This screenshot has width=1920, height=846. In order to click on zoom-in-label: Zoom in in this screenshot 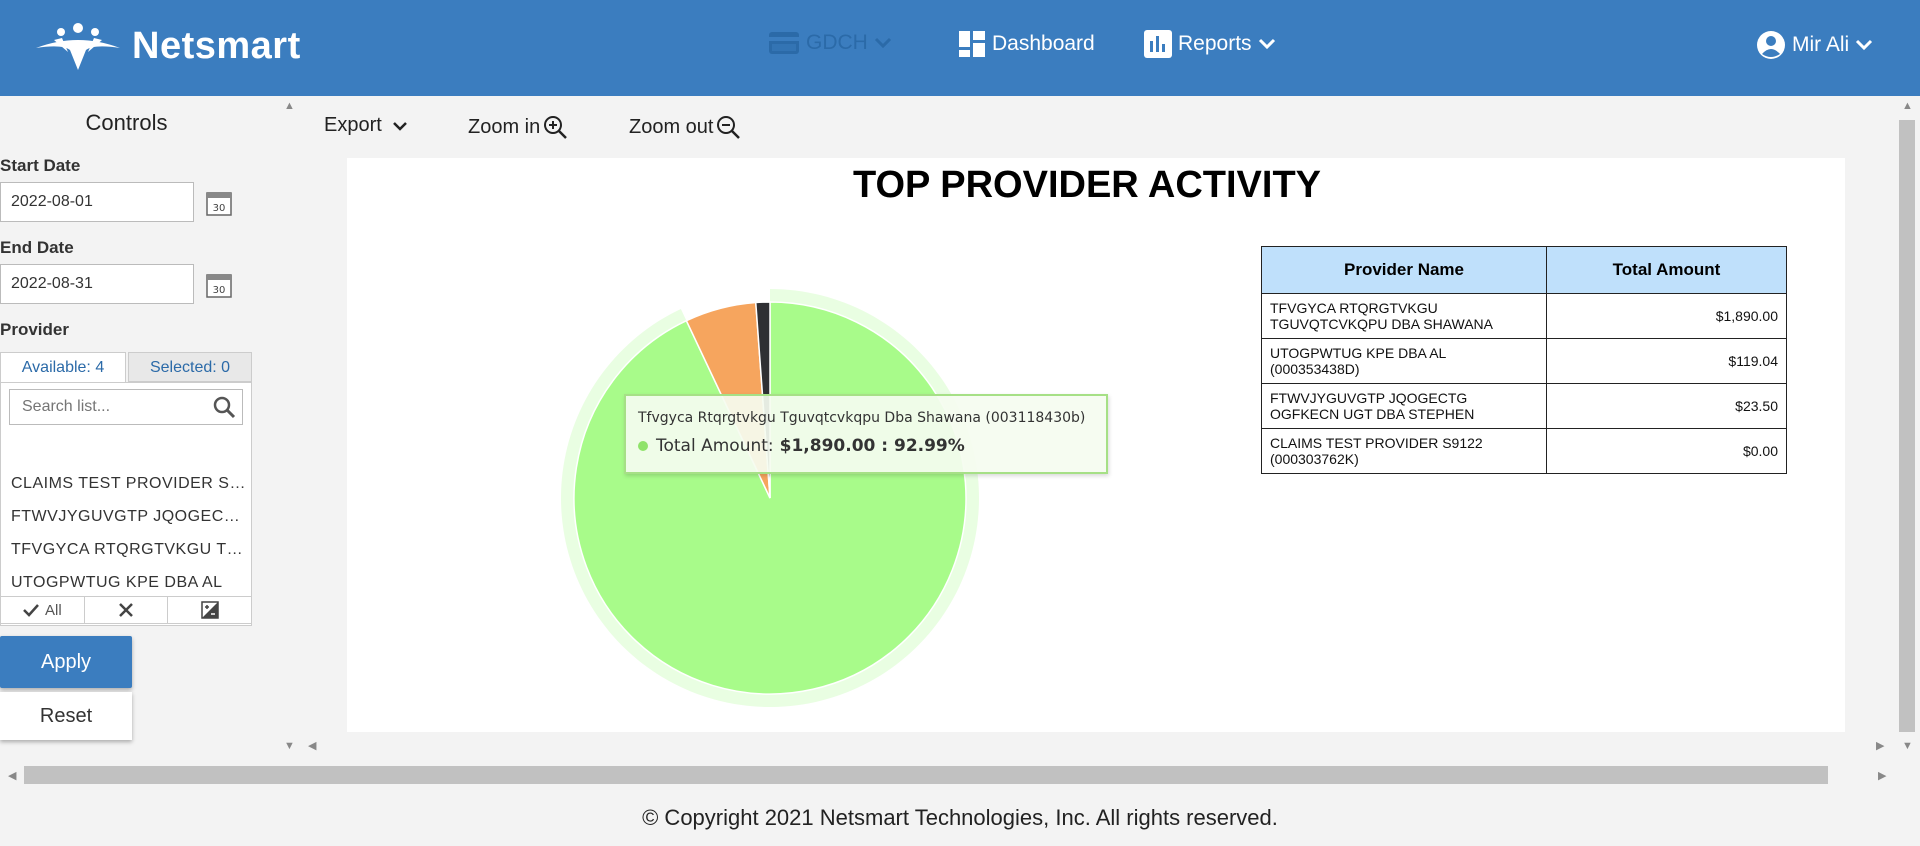, I will do `click(504, 126)`.